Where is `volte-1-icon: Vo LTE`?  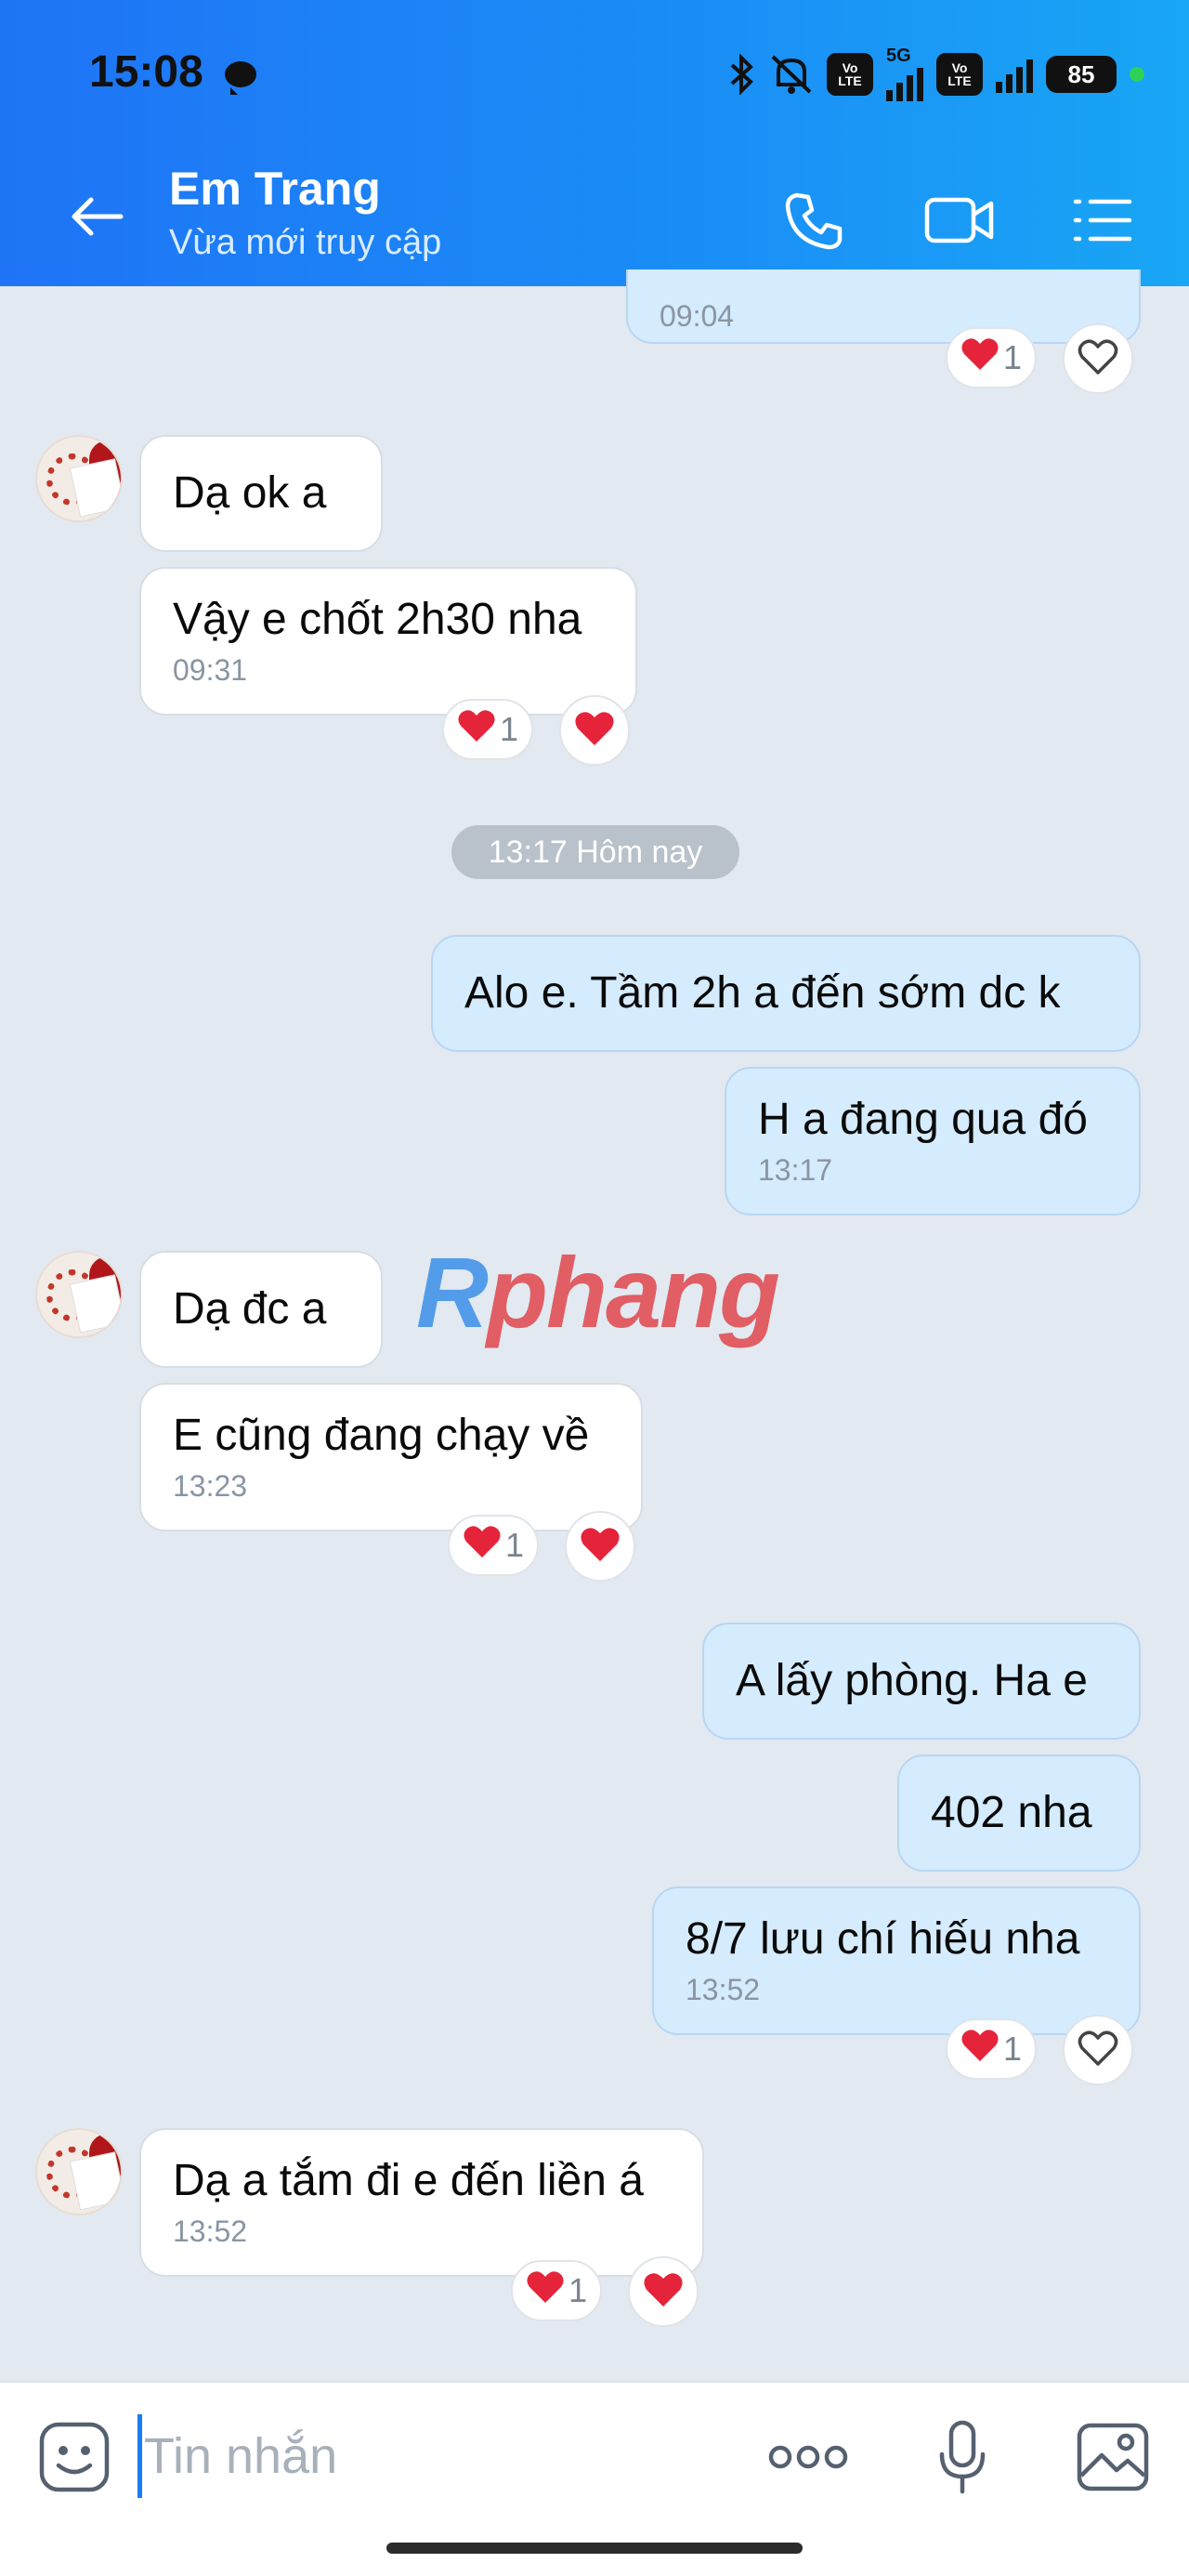 volte-1-icon: Vo LTE is located at coordinates (850, 74).